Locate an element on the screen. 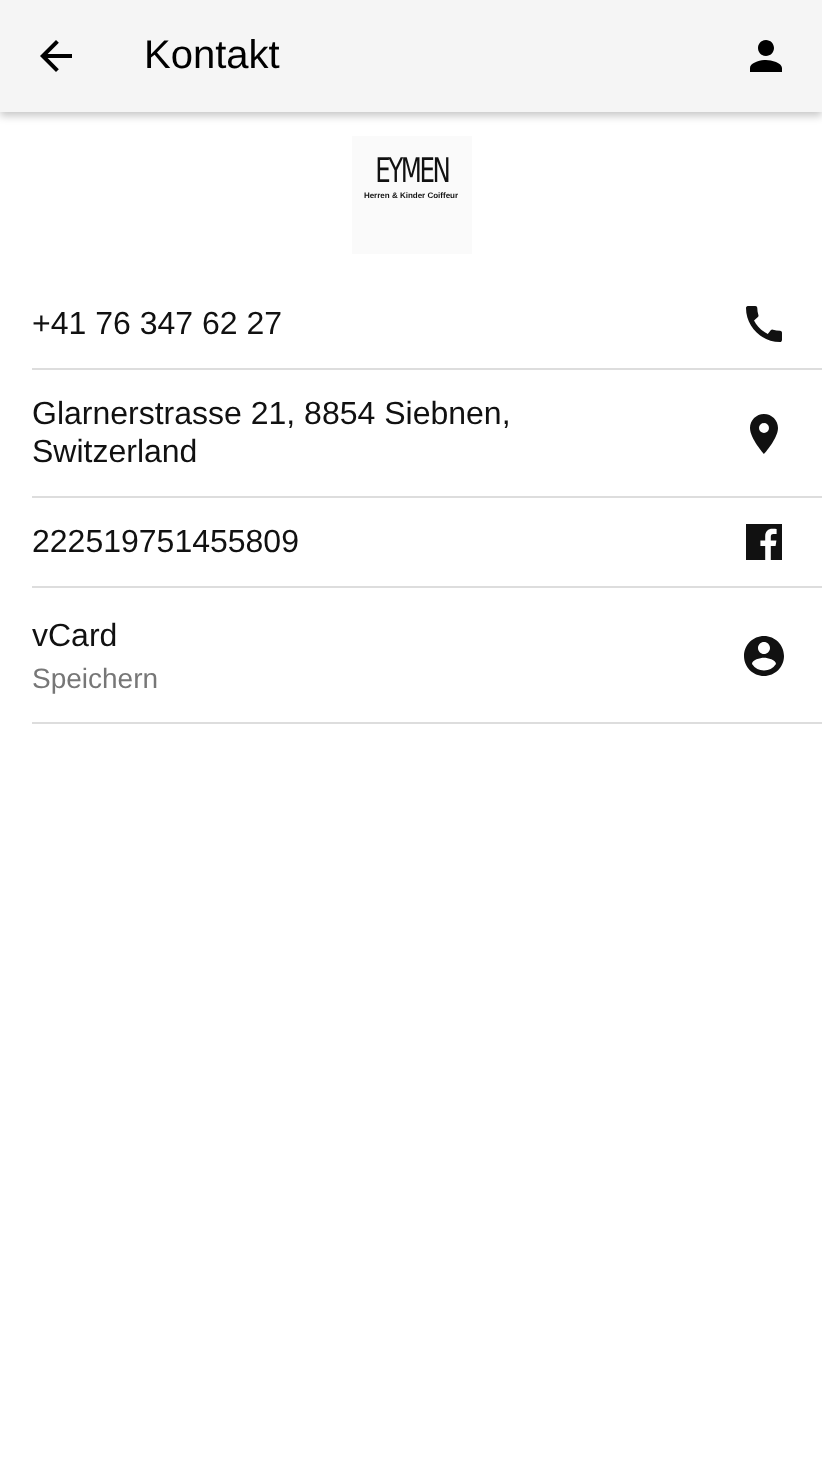 The width and height of the screenshot is (822, 1462). contact-text: +41 76 347 62 27 is located at coordinates (157, 324).